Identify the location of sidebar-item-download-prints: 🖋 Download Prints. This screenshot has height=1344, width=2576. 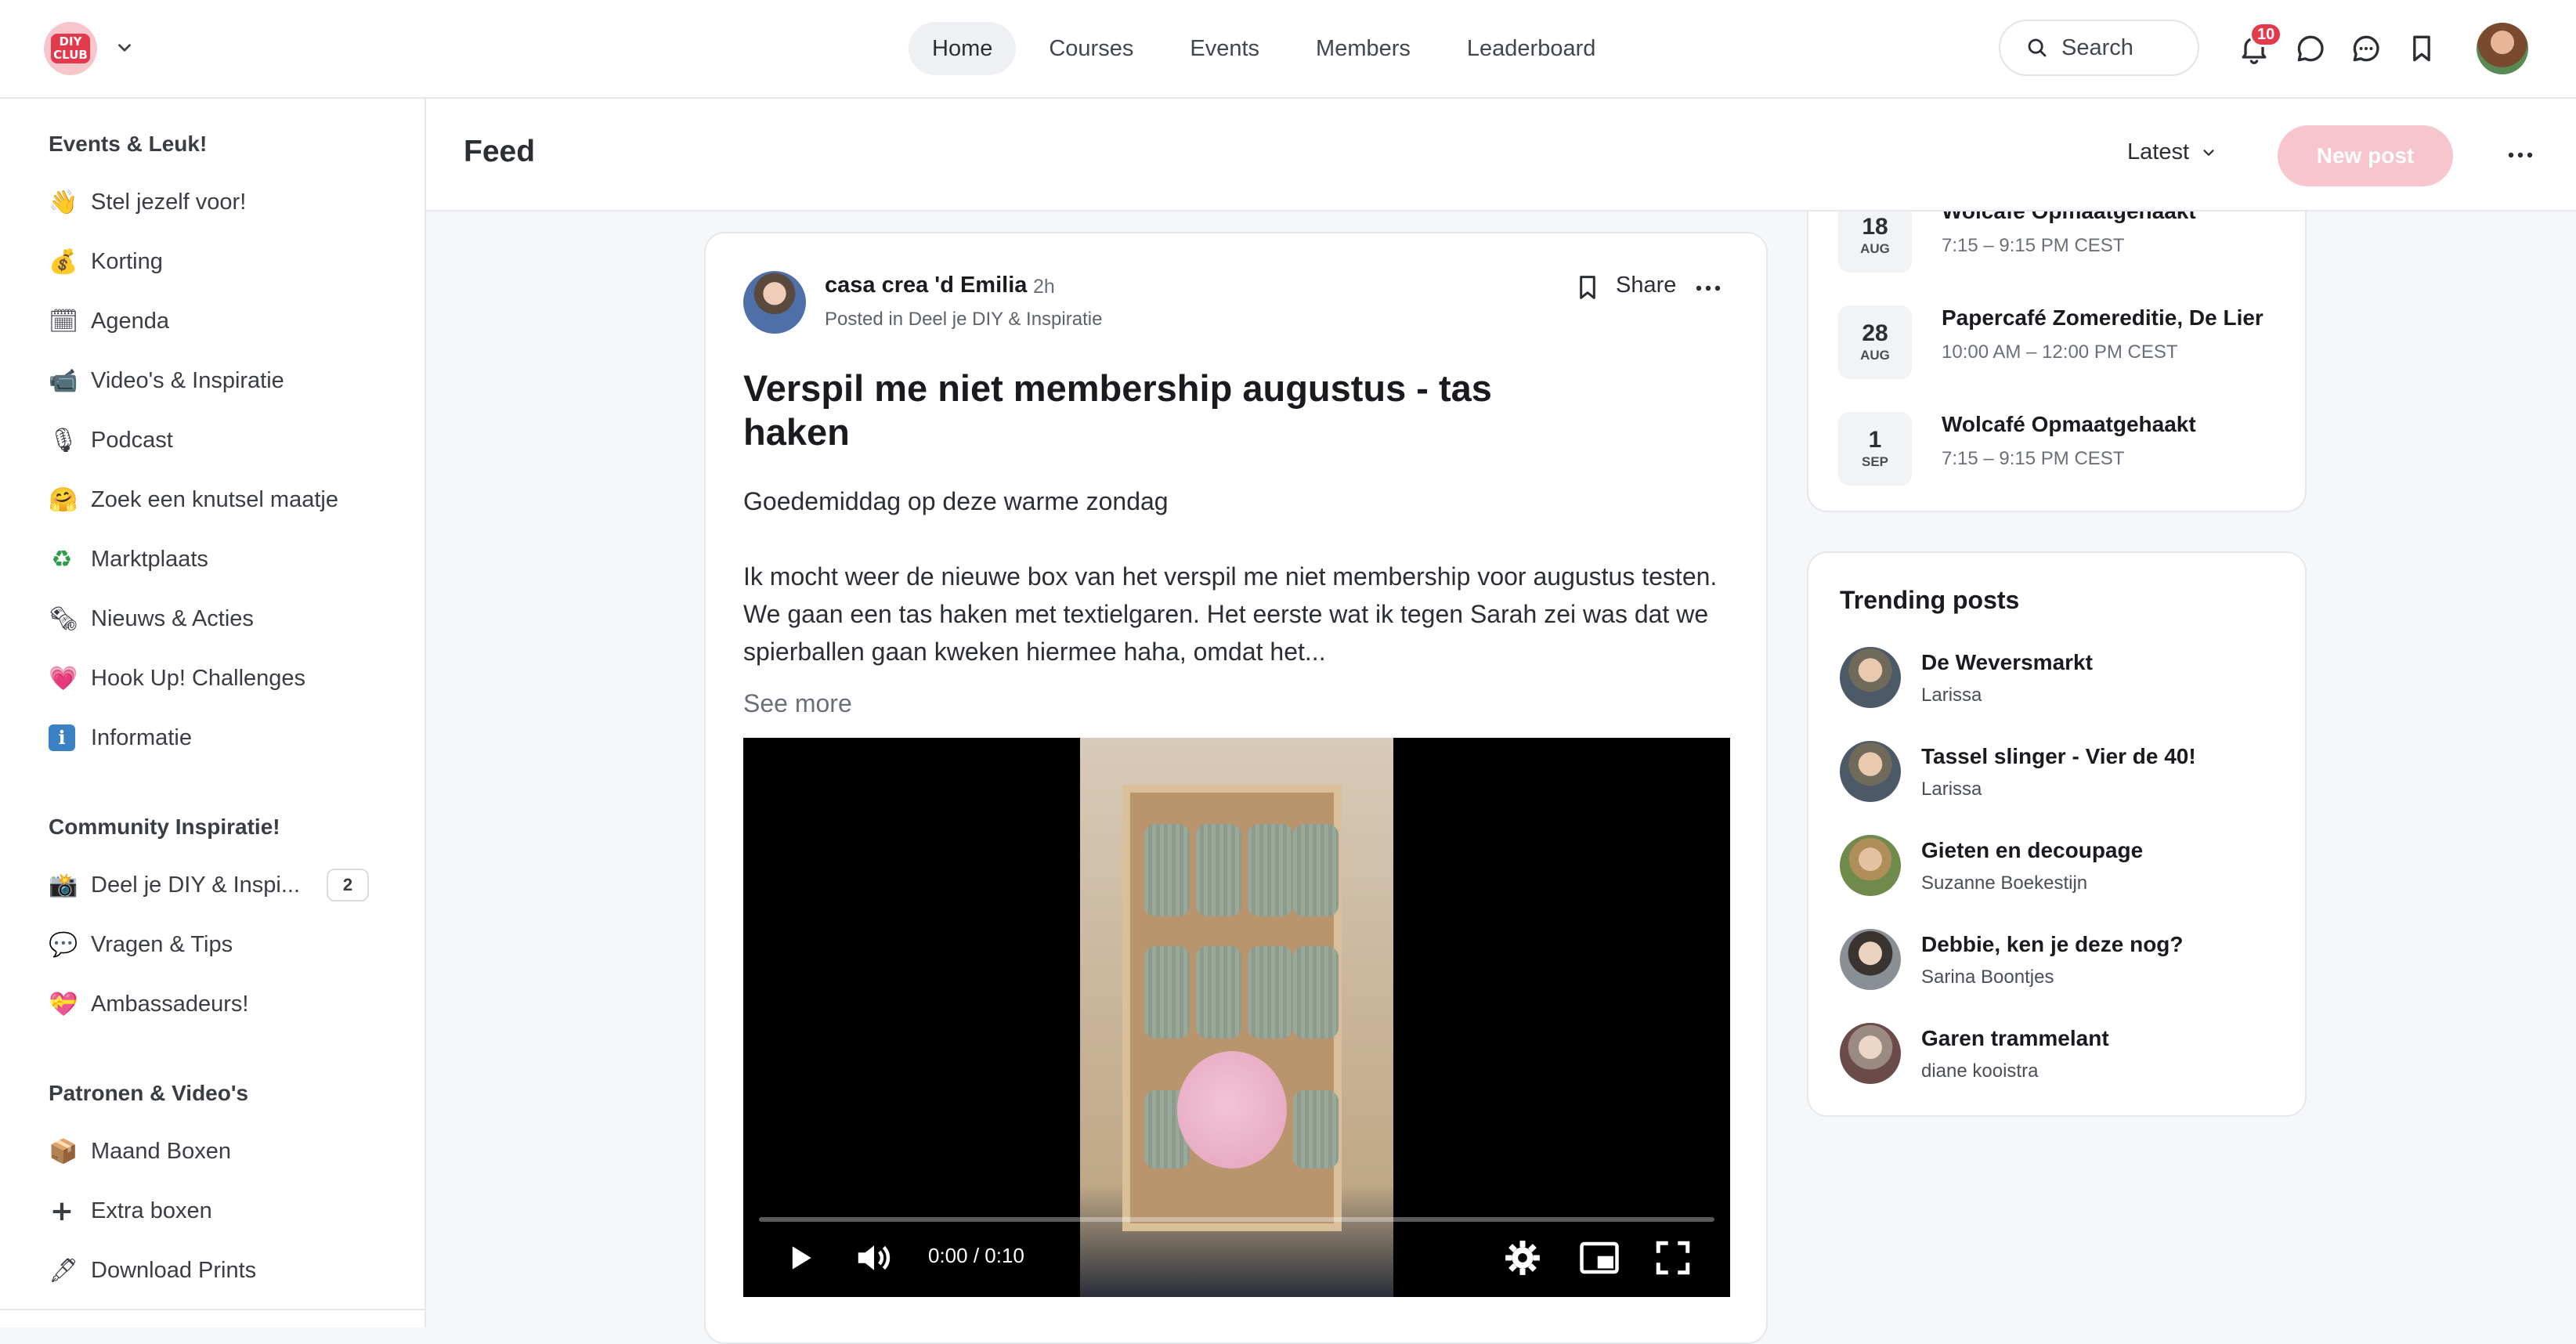
(152, 1270).